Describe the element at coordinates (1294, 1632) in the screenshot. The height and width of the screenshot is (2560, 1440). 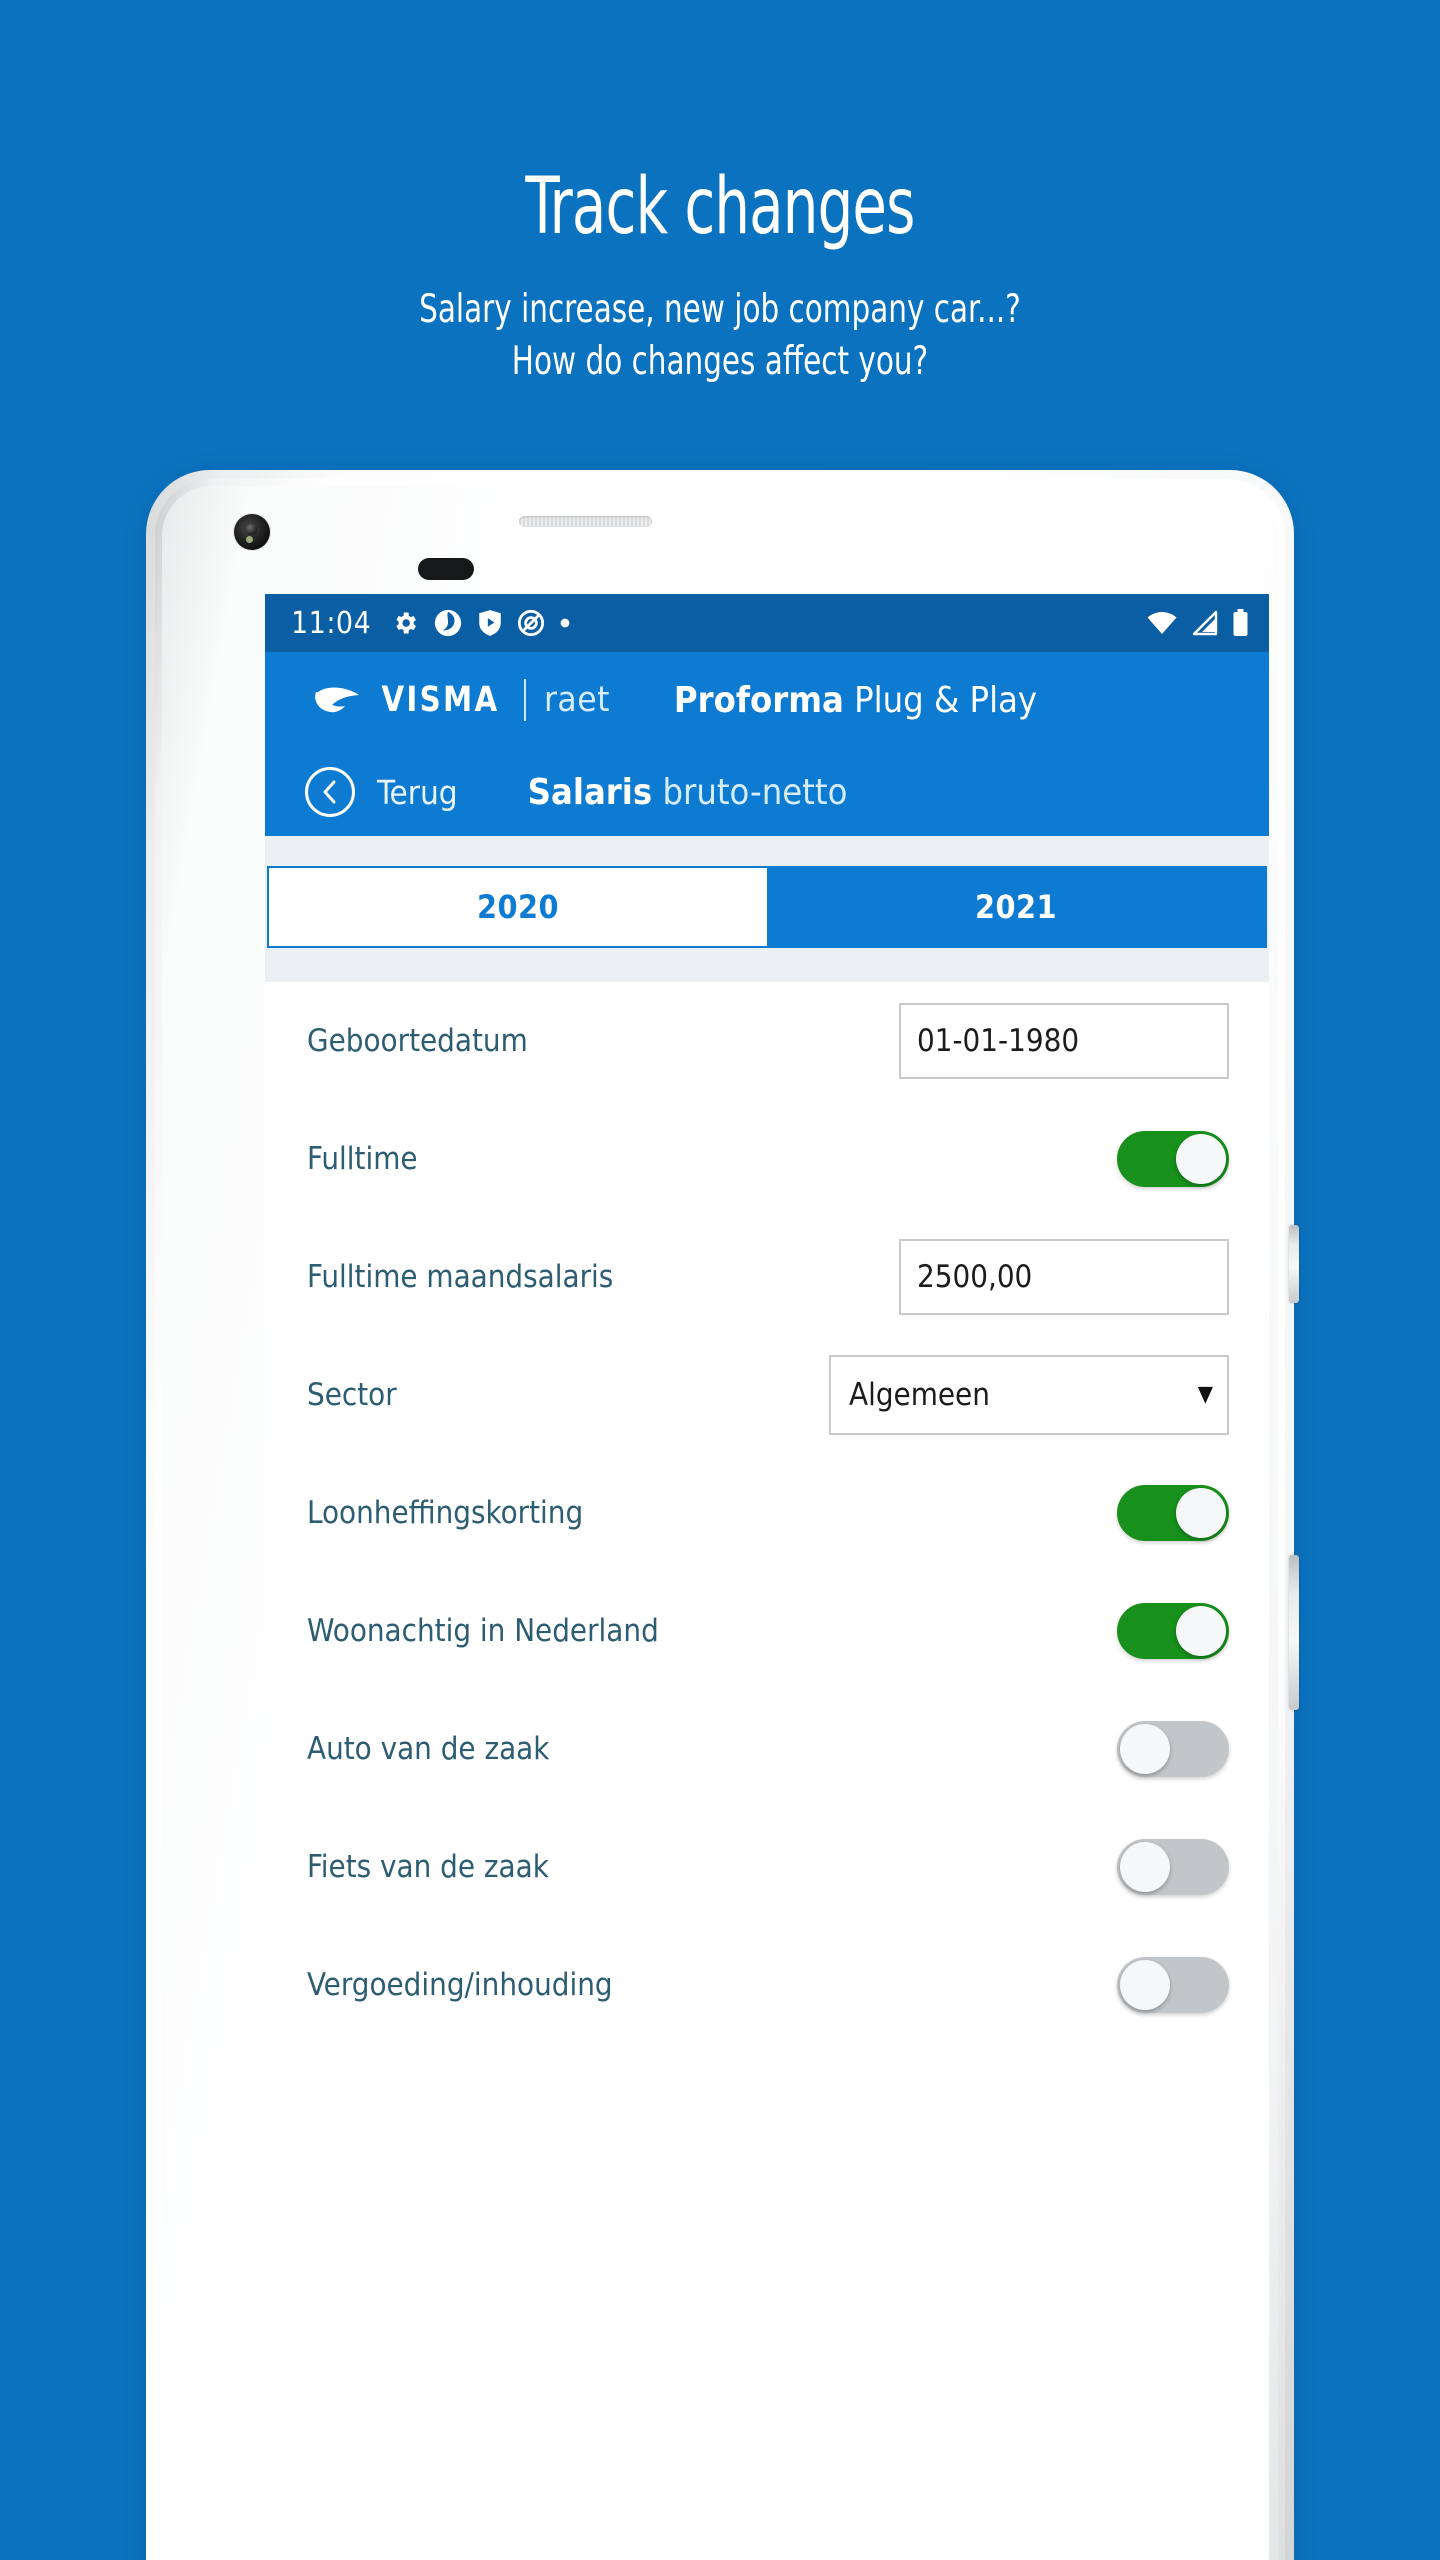
I see `volume-button` at that location.